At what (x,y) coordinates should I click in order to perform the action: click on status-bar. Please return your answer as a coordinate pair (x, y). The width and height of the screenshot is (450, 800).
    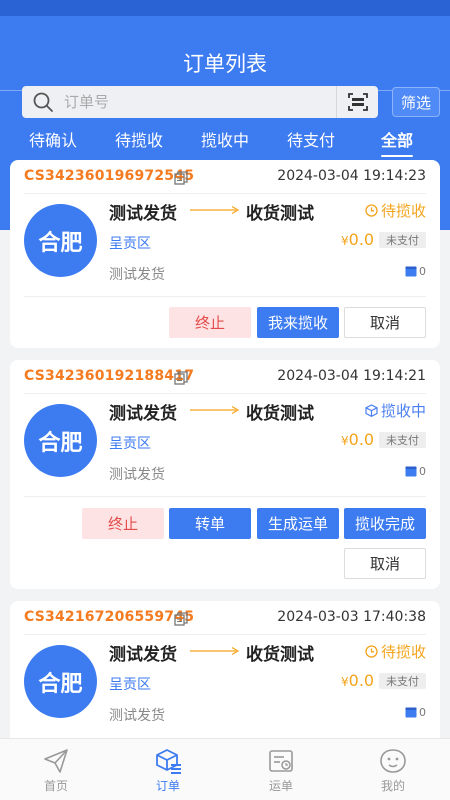
    Looking at the image, I should click on (225, 8).